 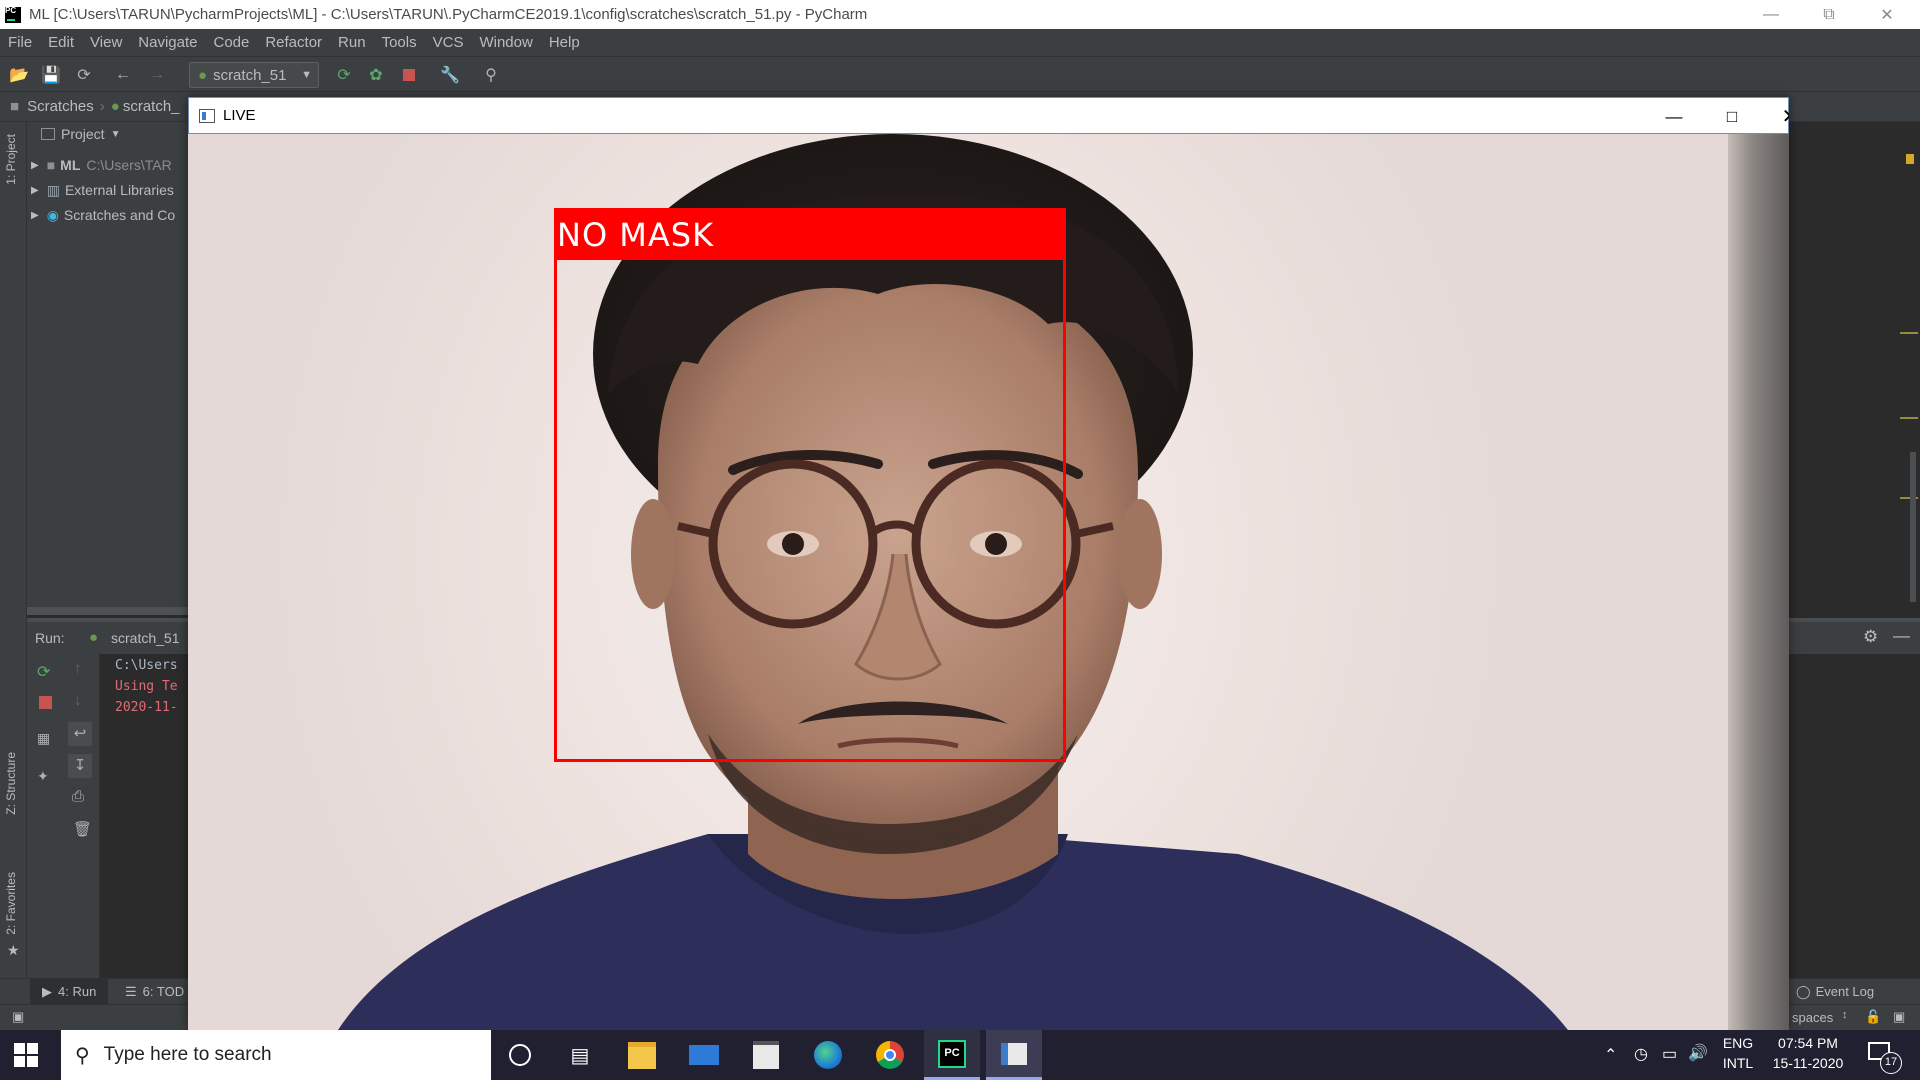 What do you see at coordinates (952, 1055) in the screenshot?
I see `pycharm-taskbar-icon: PC` at bounding box center [952, 1055].